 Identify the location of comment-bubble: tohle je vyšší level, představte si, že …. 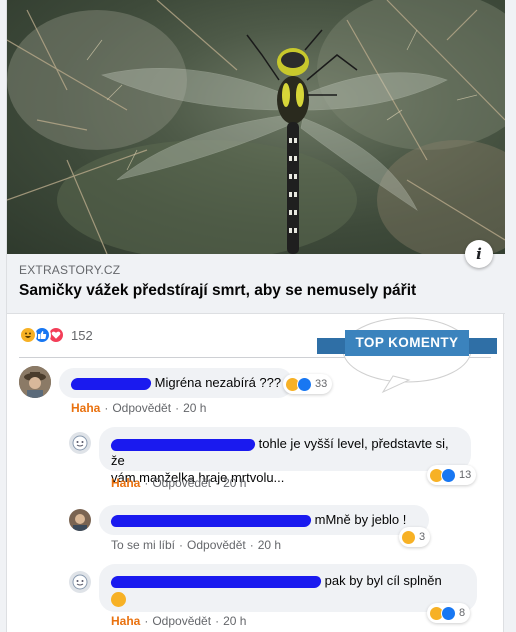
(285, 456).